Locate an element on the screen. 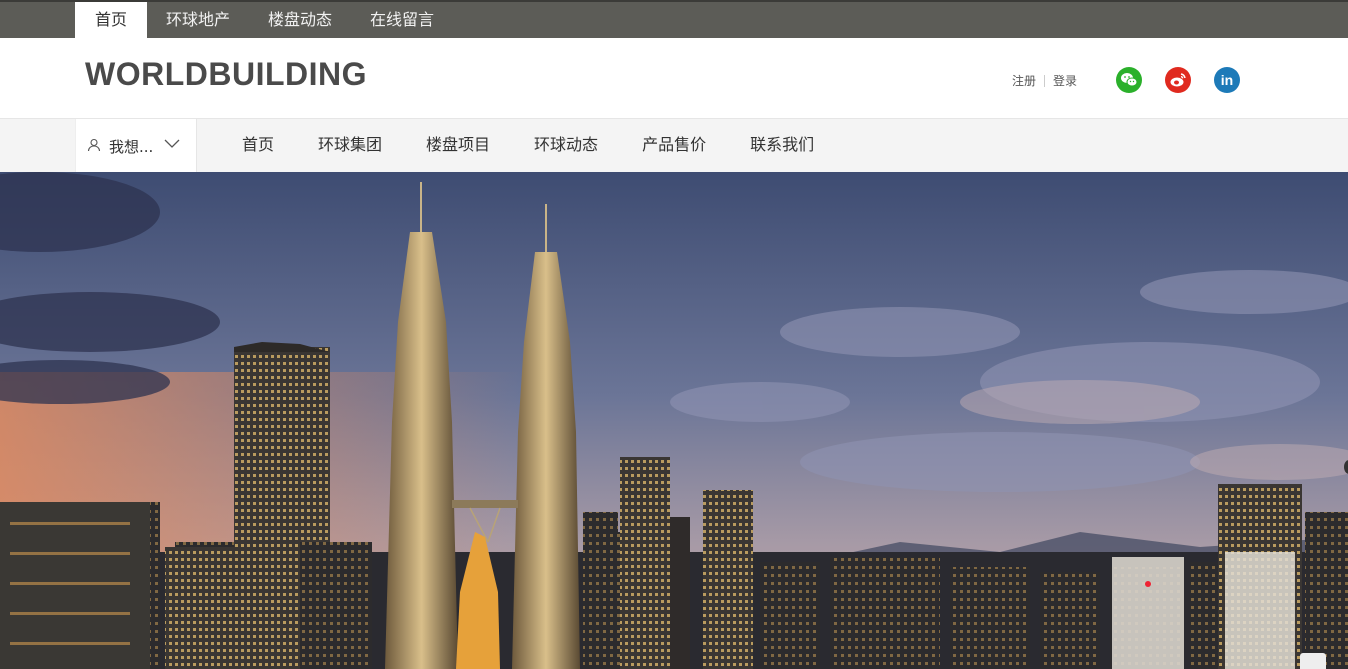 This screenshot has height=669, width=1348. divider is located at coordinates (1045, 80).